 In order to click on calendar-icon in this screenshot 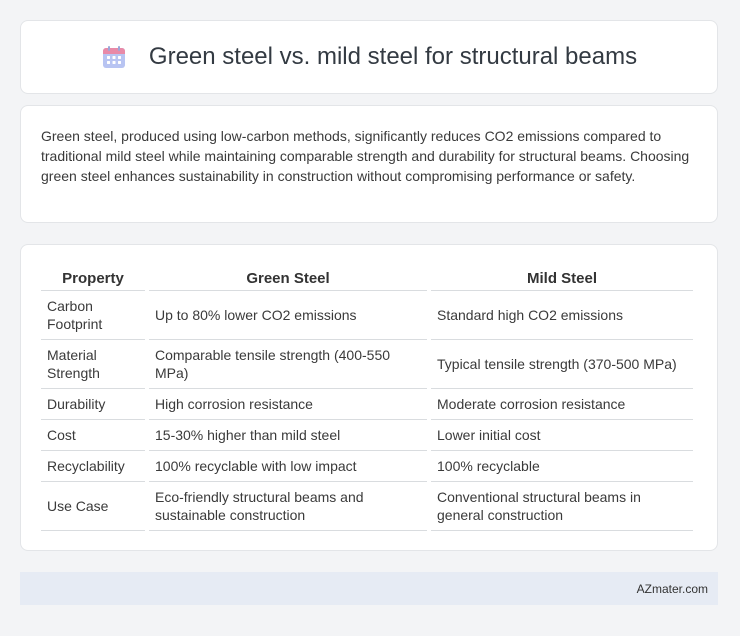, I will do `click(114, 57)`.